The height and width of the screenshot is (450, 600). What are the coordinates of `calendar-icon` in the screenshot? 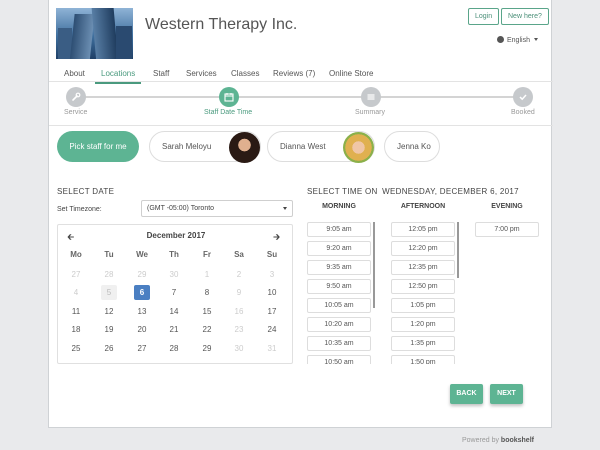 It's located at (229, 97).